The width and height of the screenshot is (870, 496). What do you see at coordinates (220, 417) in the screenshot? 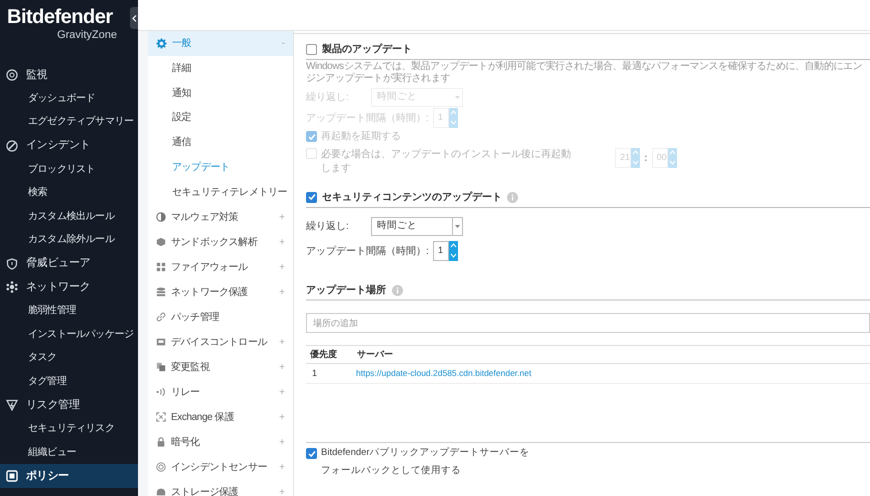
I see `menu-item: Exchange 保護 +` at bounding box center [220, 417].